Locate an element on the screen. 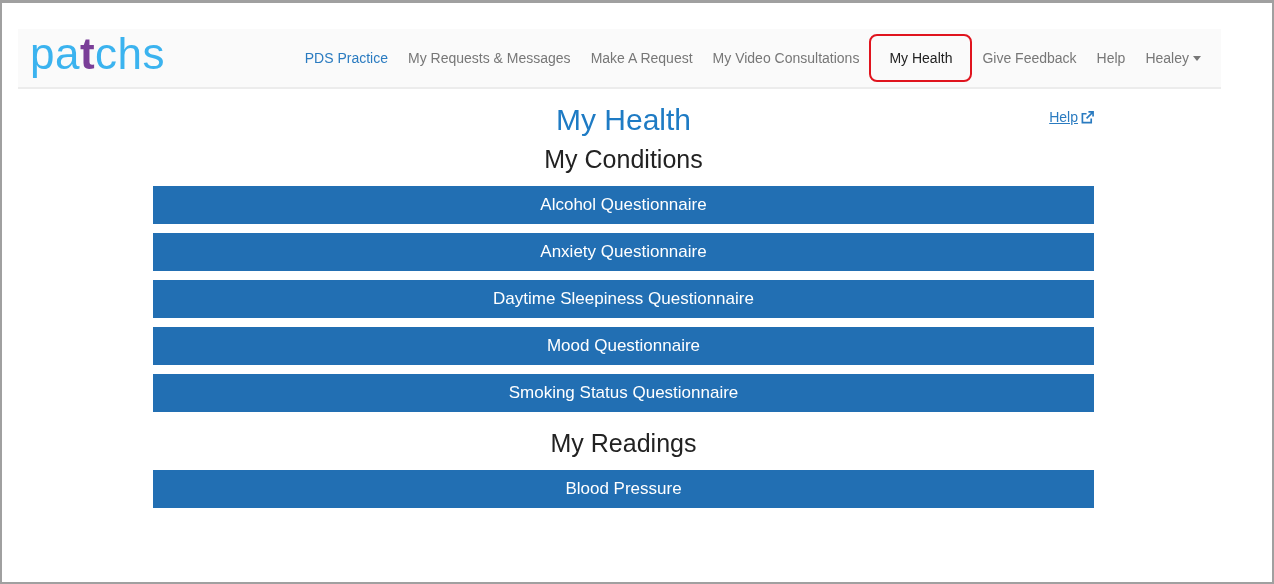 The height and width of the screenshot is (584, 1274). nav-link: My Health is located at coordinates (921, 58).